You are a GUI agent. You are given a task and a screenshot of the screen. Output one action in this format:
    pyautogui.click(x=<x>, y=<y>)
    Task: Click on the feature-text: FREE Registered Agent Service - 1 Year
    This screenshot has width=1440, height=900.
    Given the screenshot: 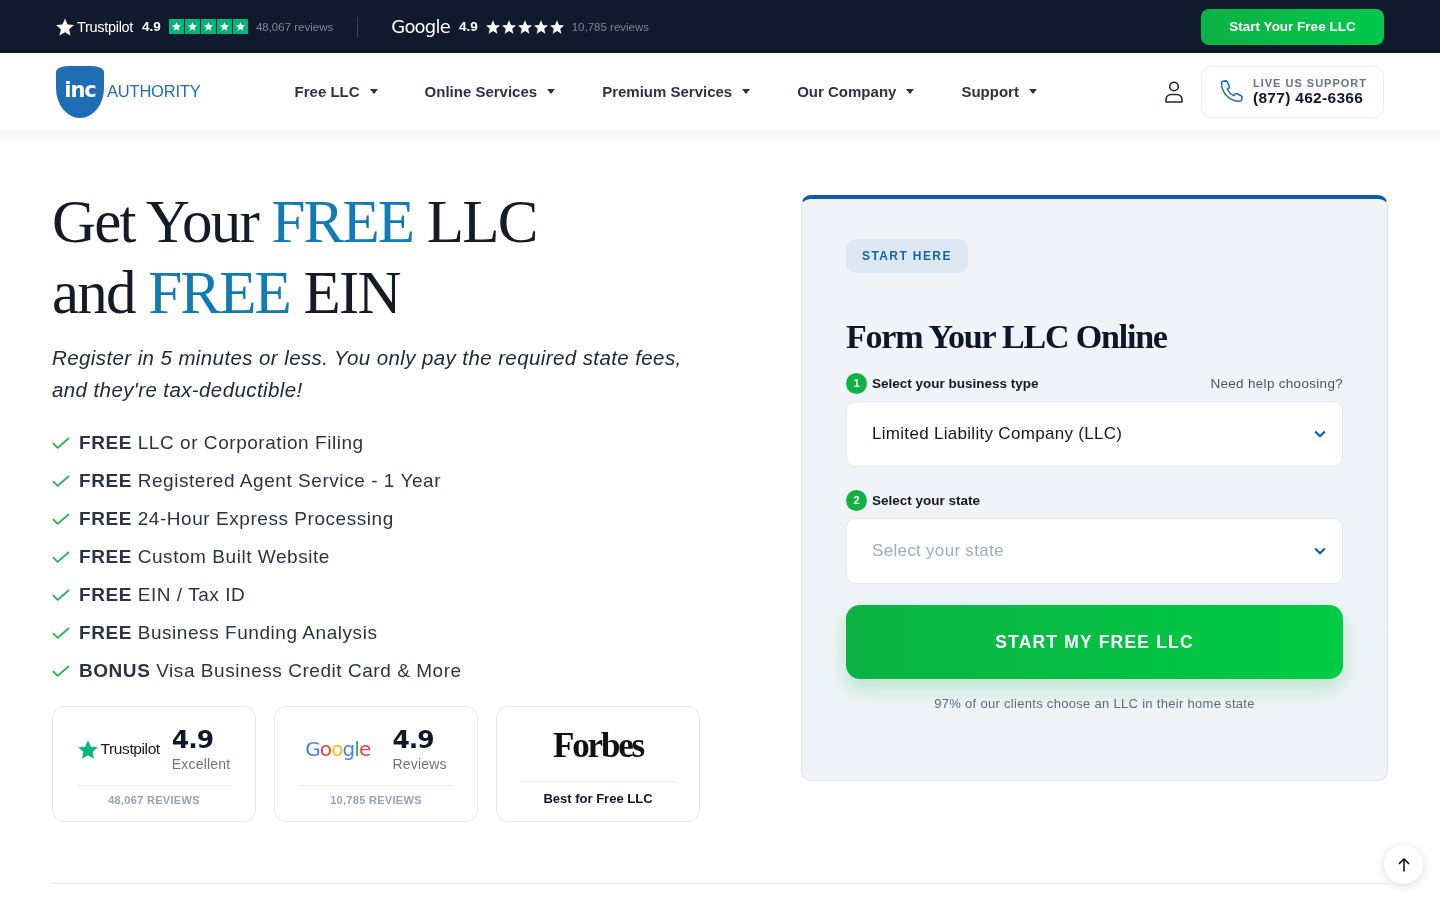 What is the action you would take?
    pyautogui.click(x=260, y=481)
    